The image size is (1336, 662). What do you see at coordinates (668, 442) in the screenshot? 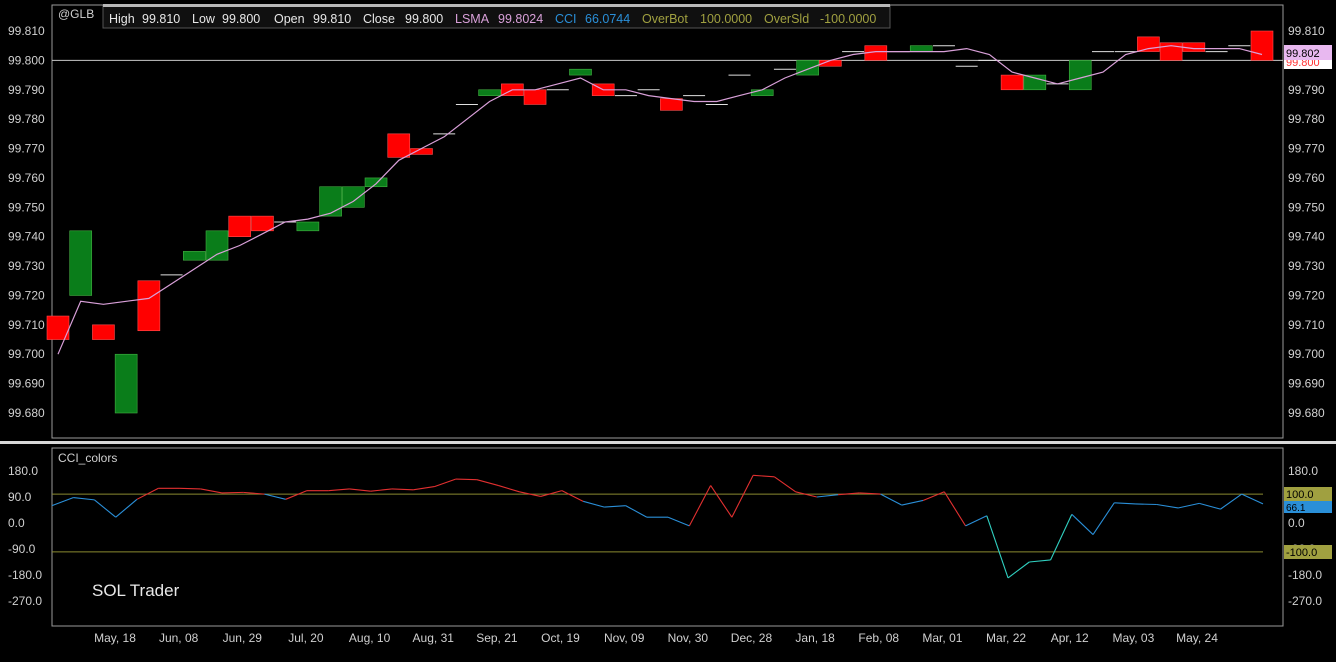
I see `panel-splitter` at bounding box center [668, 442].